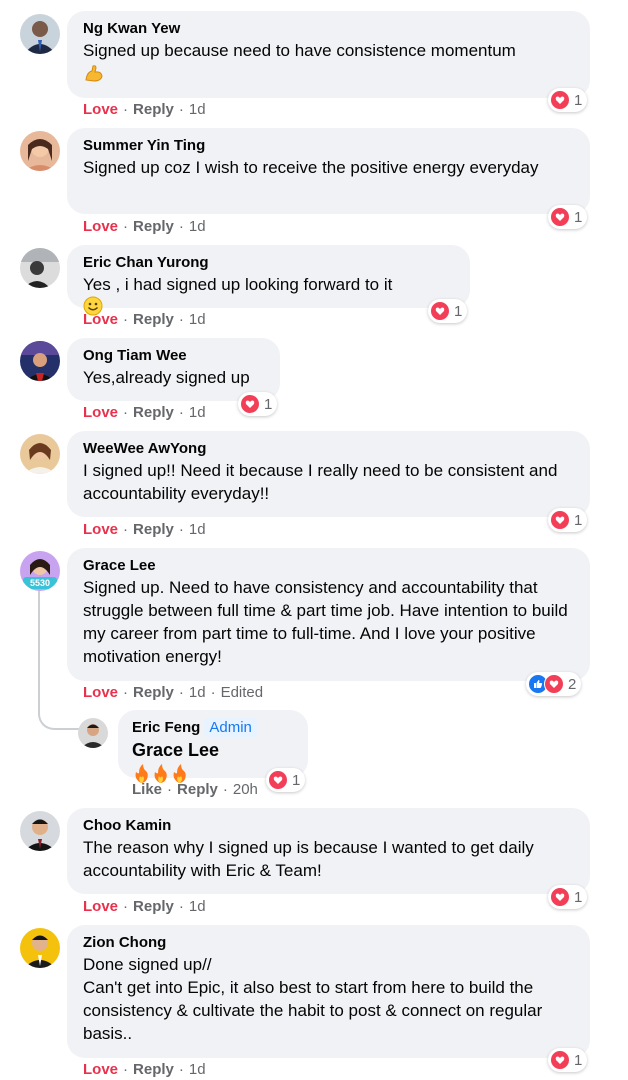 This screenshot has width=628, height=1080. What do you see at coordinates (173, 356) in the screenshot?
I see `commenter-name: Ong Tiam Wee` at bounding box center [173, 356].